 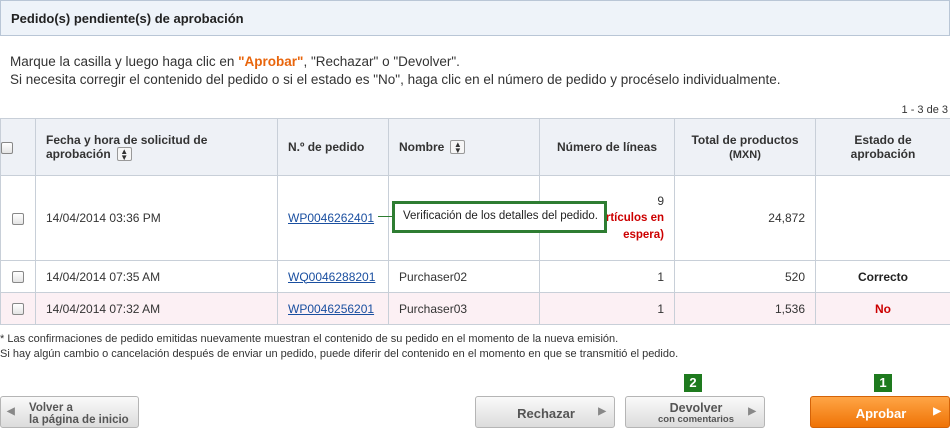 I want to click on approve-button: Aprobar ▶, so click(x=880, y=412).